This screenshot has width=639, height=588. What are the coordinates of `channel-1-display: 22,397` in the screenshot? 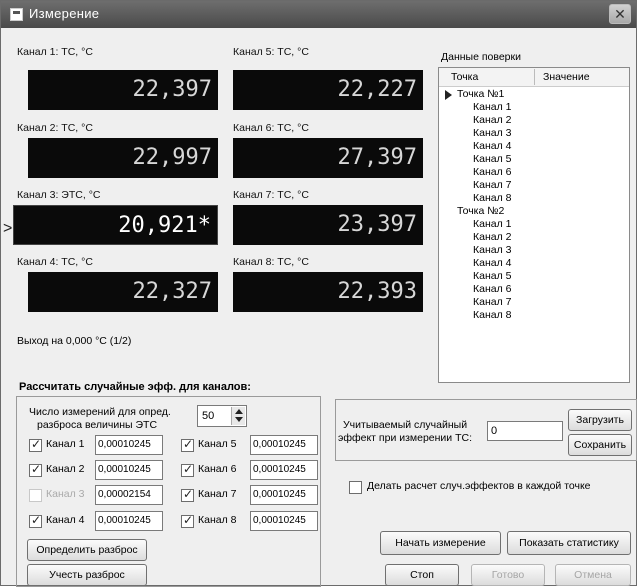 It's located at (123, 90).